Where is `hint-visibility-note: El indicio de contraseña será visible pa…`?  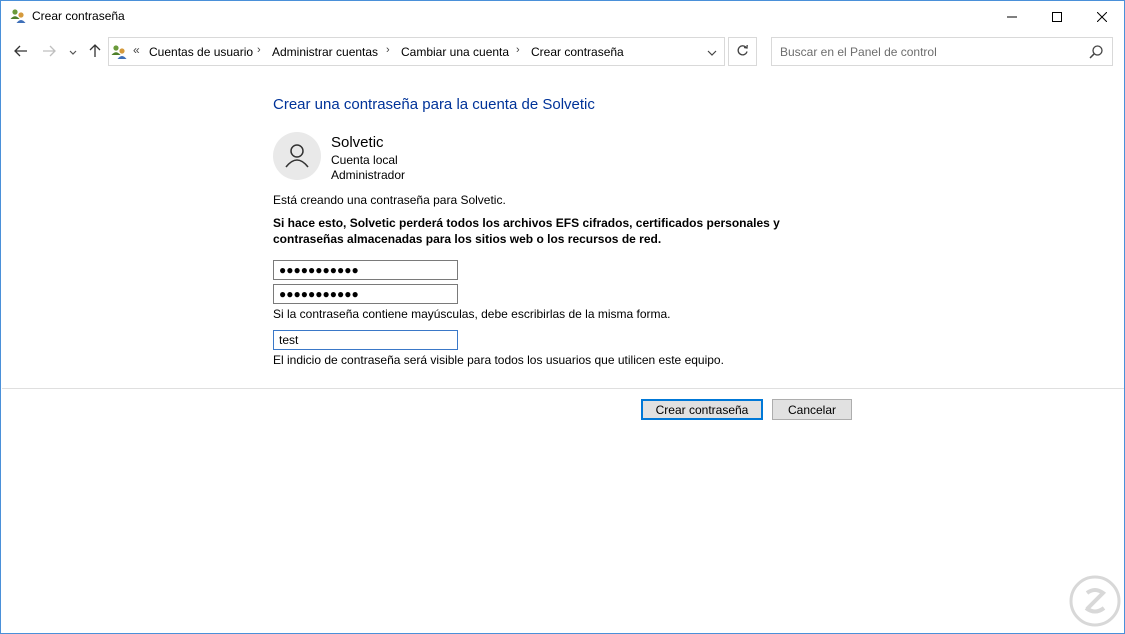 hint-visibility-note: El indicio de contraseña será visible pa… is located at coordinates (498, 360).